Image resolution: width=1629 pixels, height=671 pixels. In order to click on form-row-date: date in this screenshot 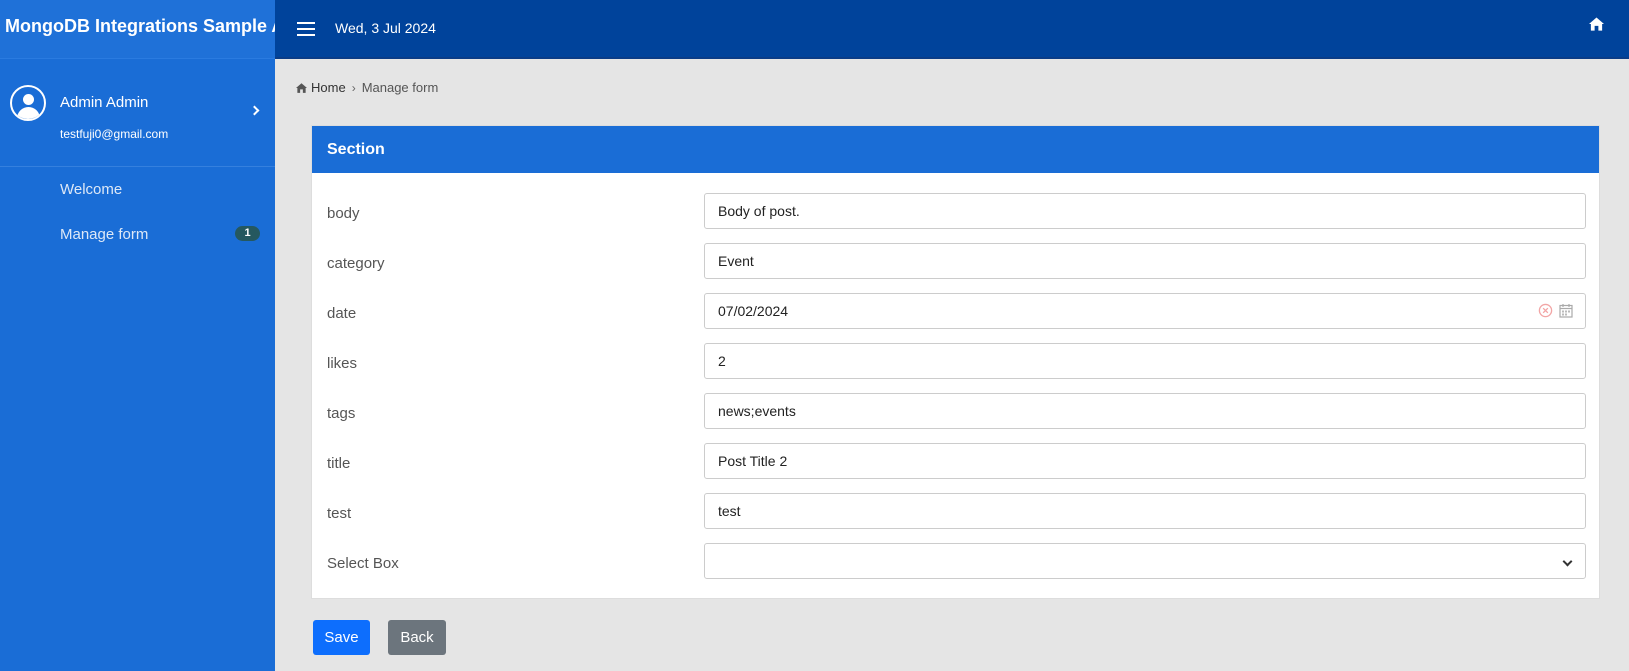, I will do `click(955, 311)`.